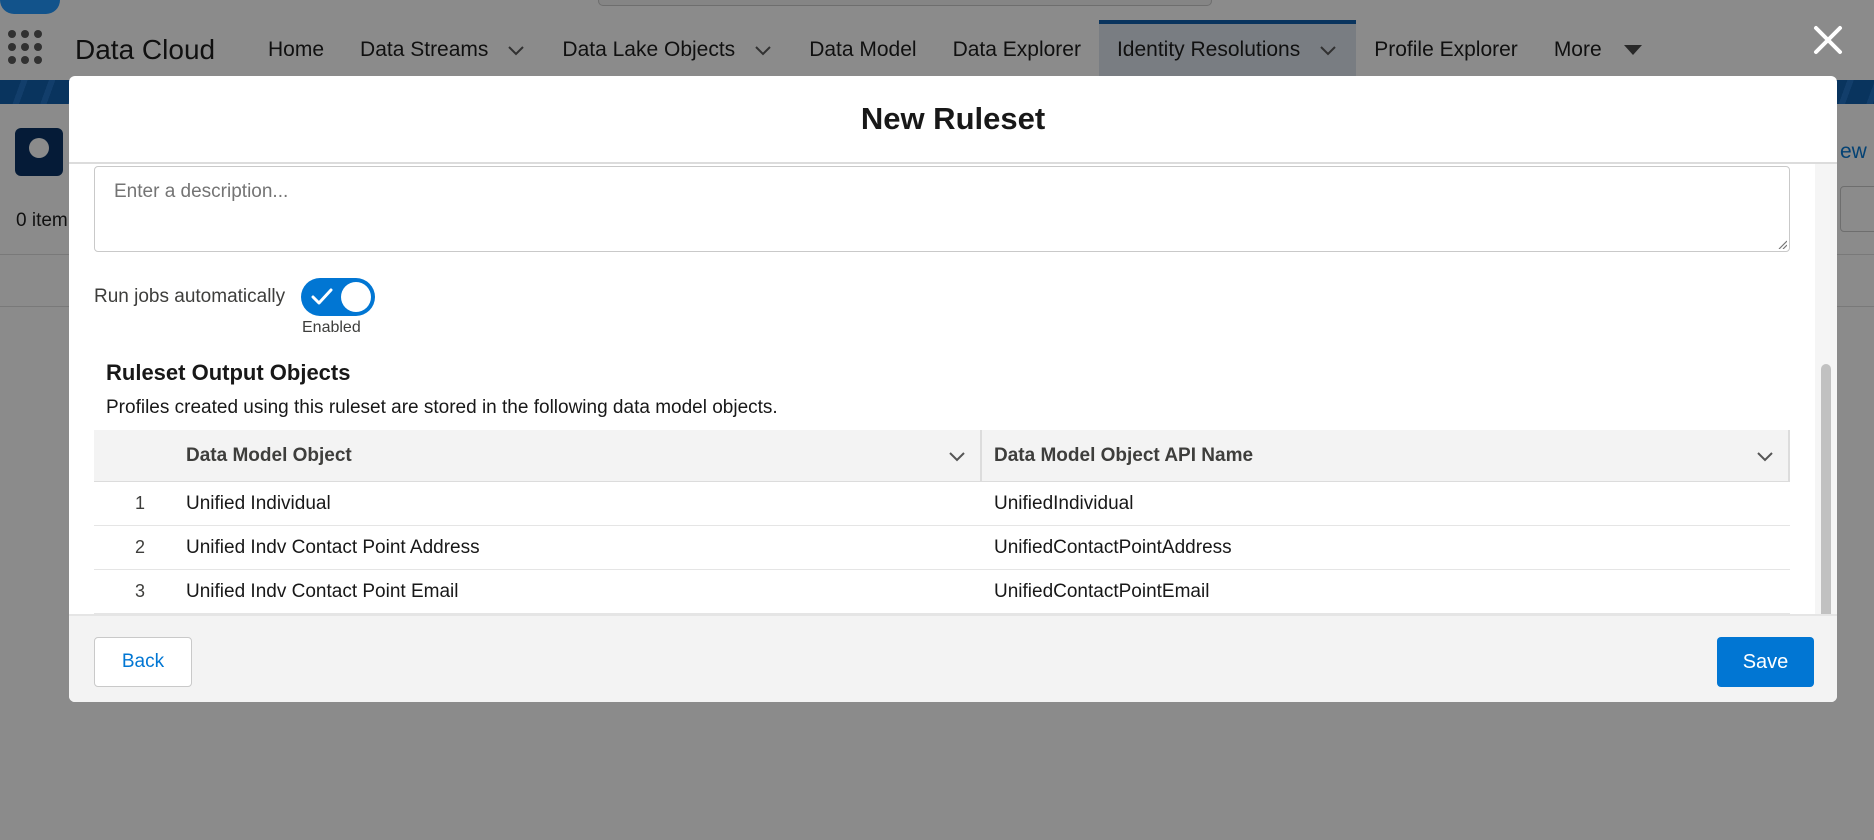 The width and height of the screenshot is (1874, 840). I want to click on run-jobs-toggle, so click(338, 297).